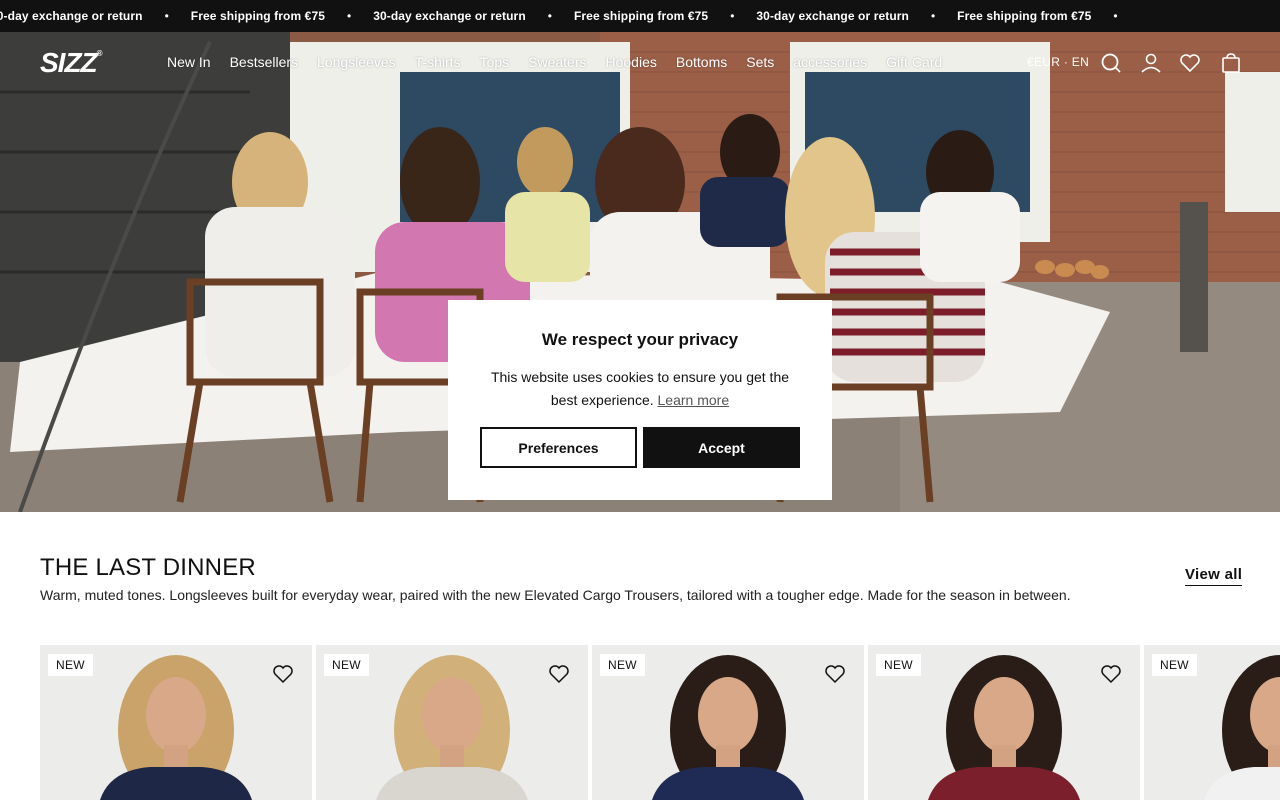 The width and height of the screenshot is (1280, 800). I want to click on view-all-link: View all, so click(1214, 576).